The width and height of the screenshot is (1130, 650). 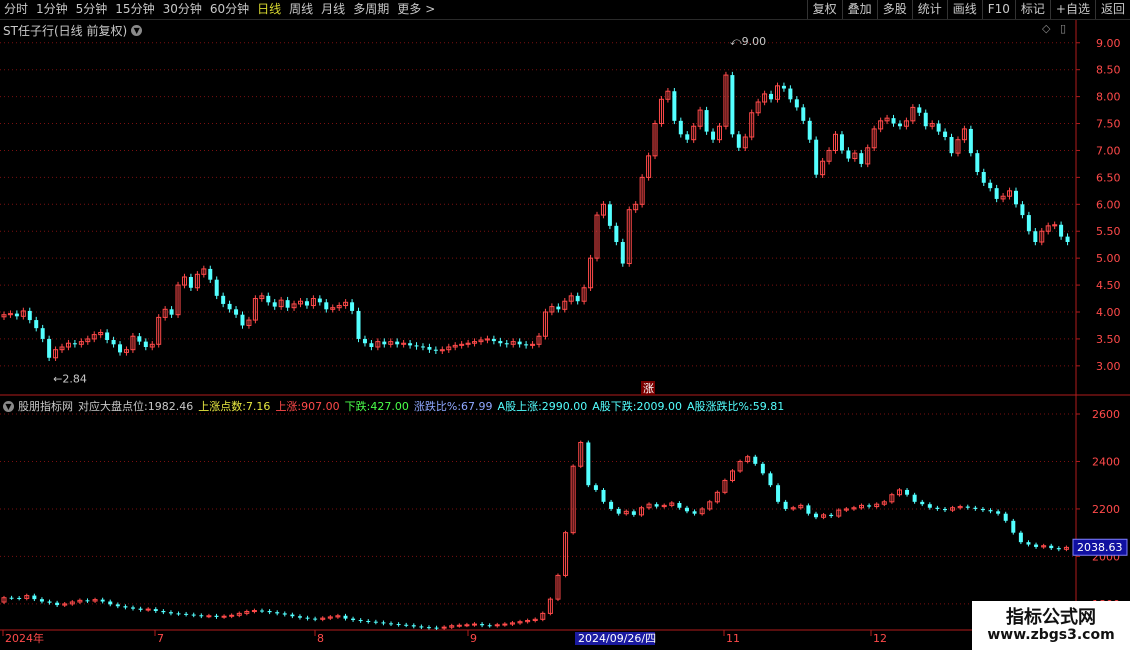 I want to click on price-tick-label: 7.50, so click(x=1108, y=124).